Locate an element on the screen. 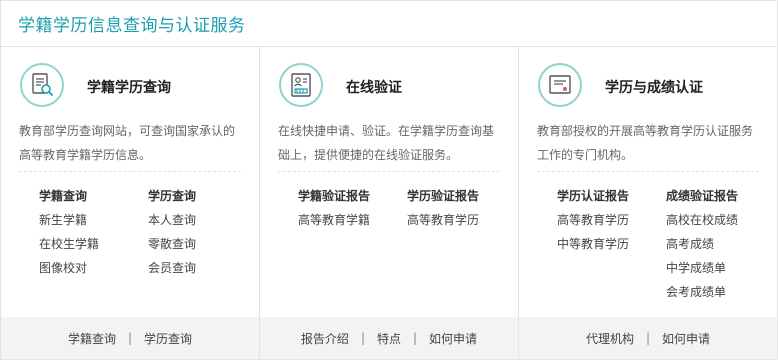  column-title: 学历与成绩认证 is located at coordinates (654, 87).